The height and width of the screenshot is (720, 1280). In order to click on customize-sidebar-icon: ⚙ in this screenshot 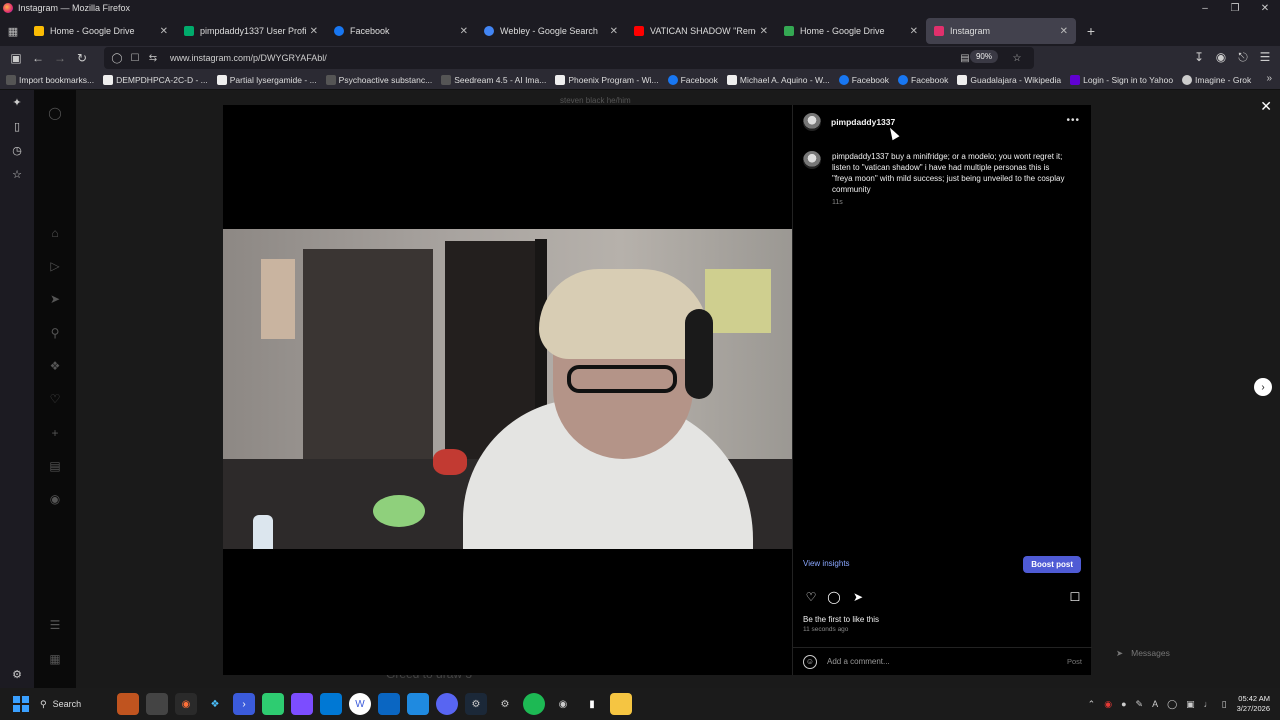, I will do `click(17, 674)`.